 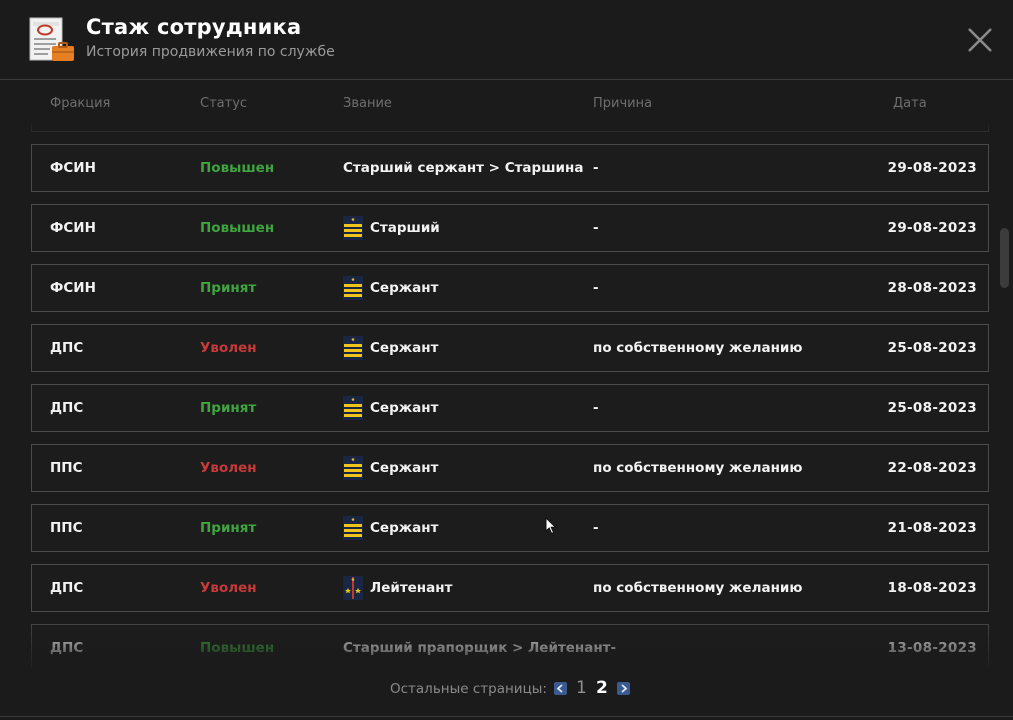 I want to click on table-row: ФСИН Повышен Старший - 29-08-2023, so click(x=510, y=228).